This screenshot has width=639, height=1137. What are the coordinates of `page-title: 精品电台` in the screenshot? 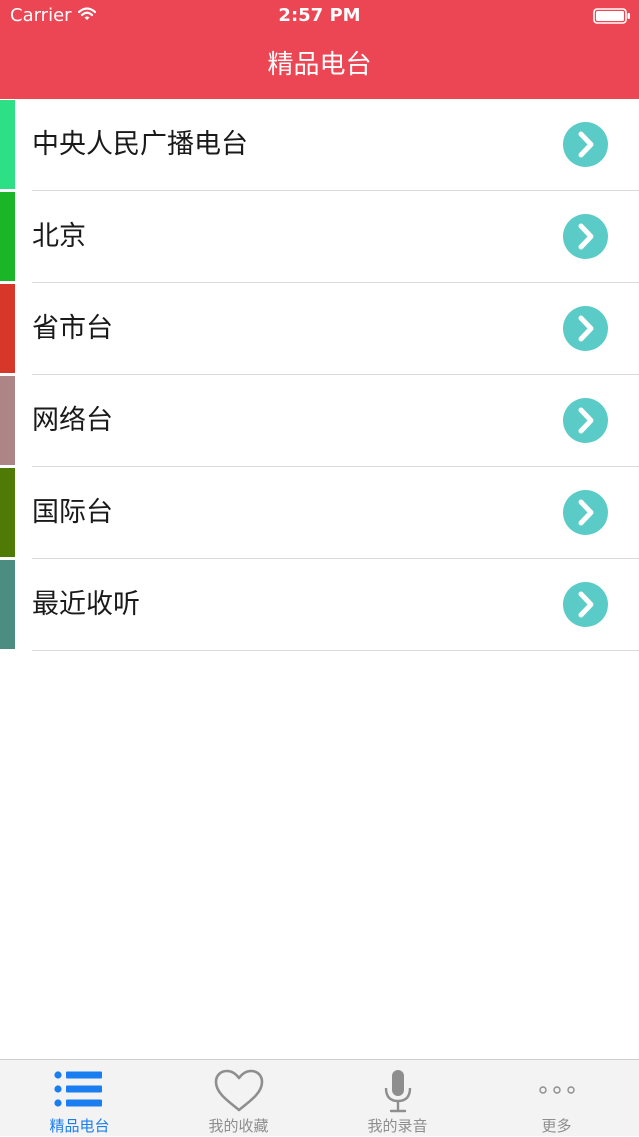 It's located at (319, 65).